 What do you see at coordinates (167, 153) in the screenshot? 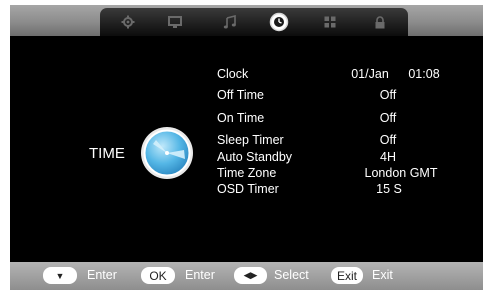
I see `clock-emblem-icon` at bounding box center [167, 153].